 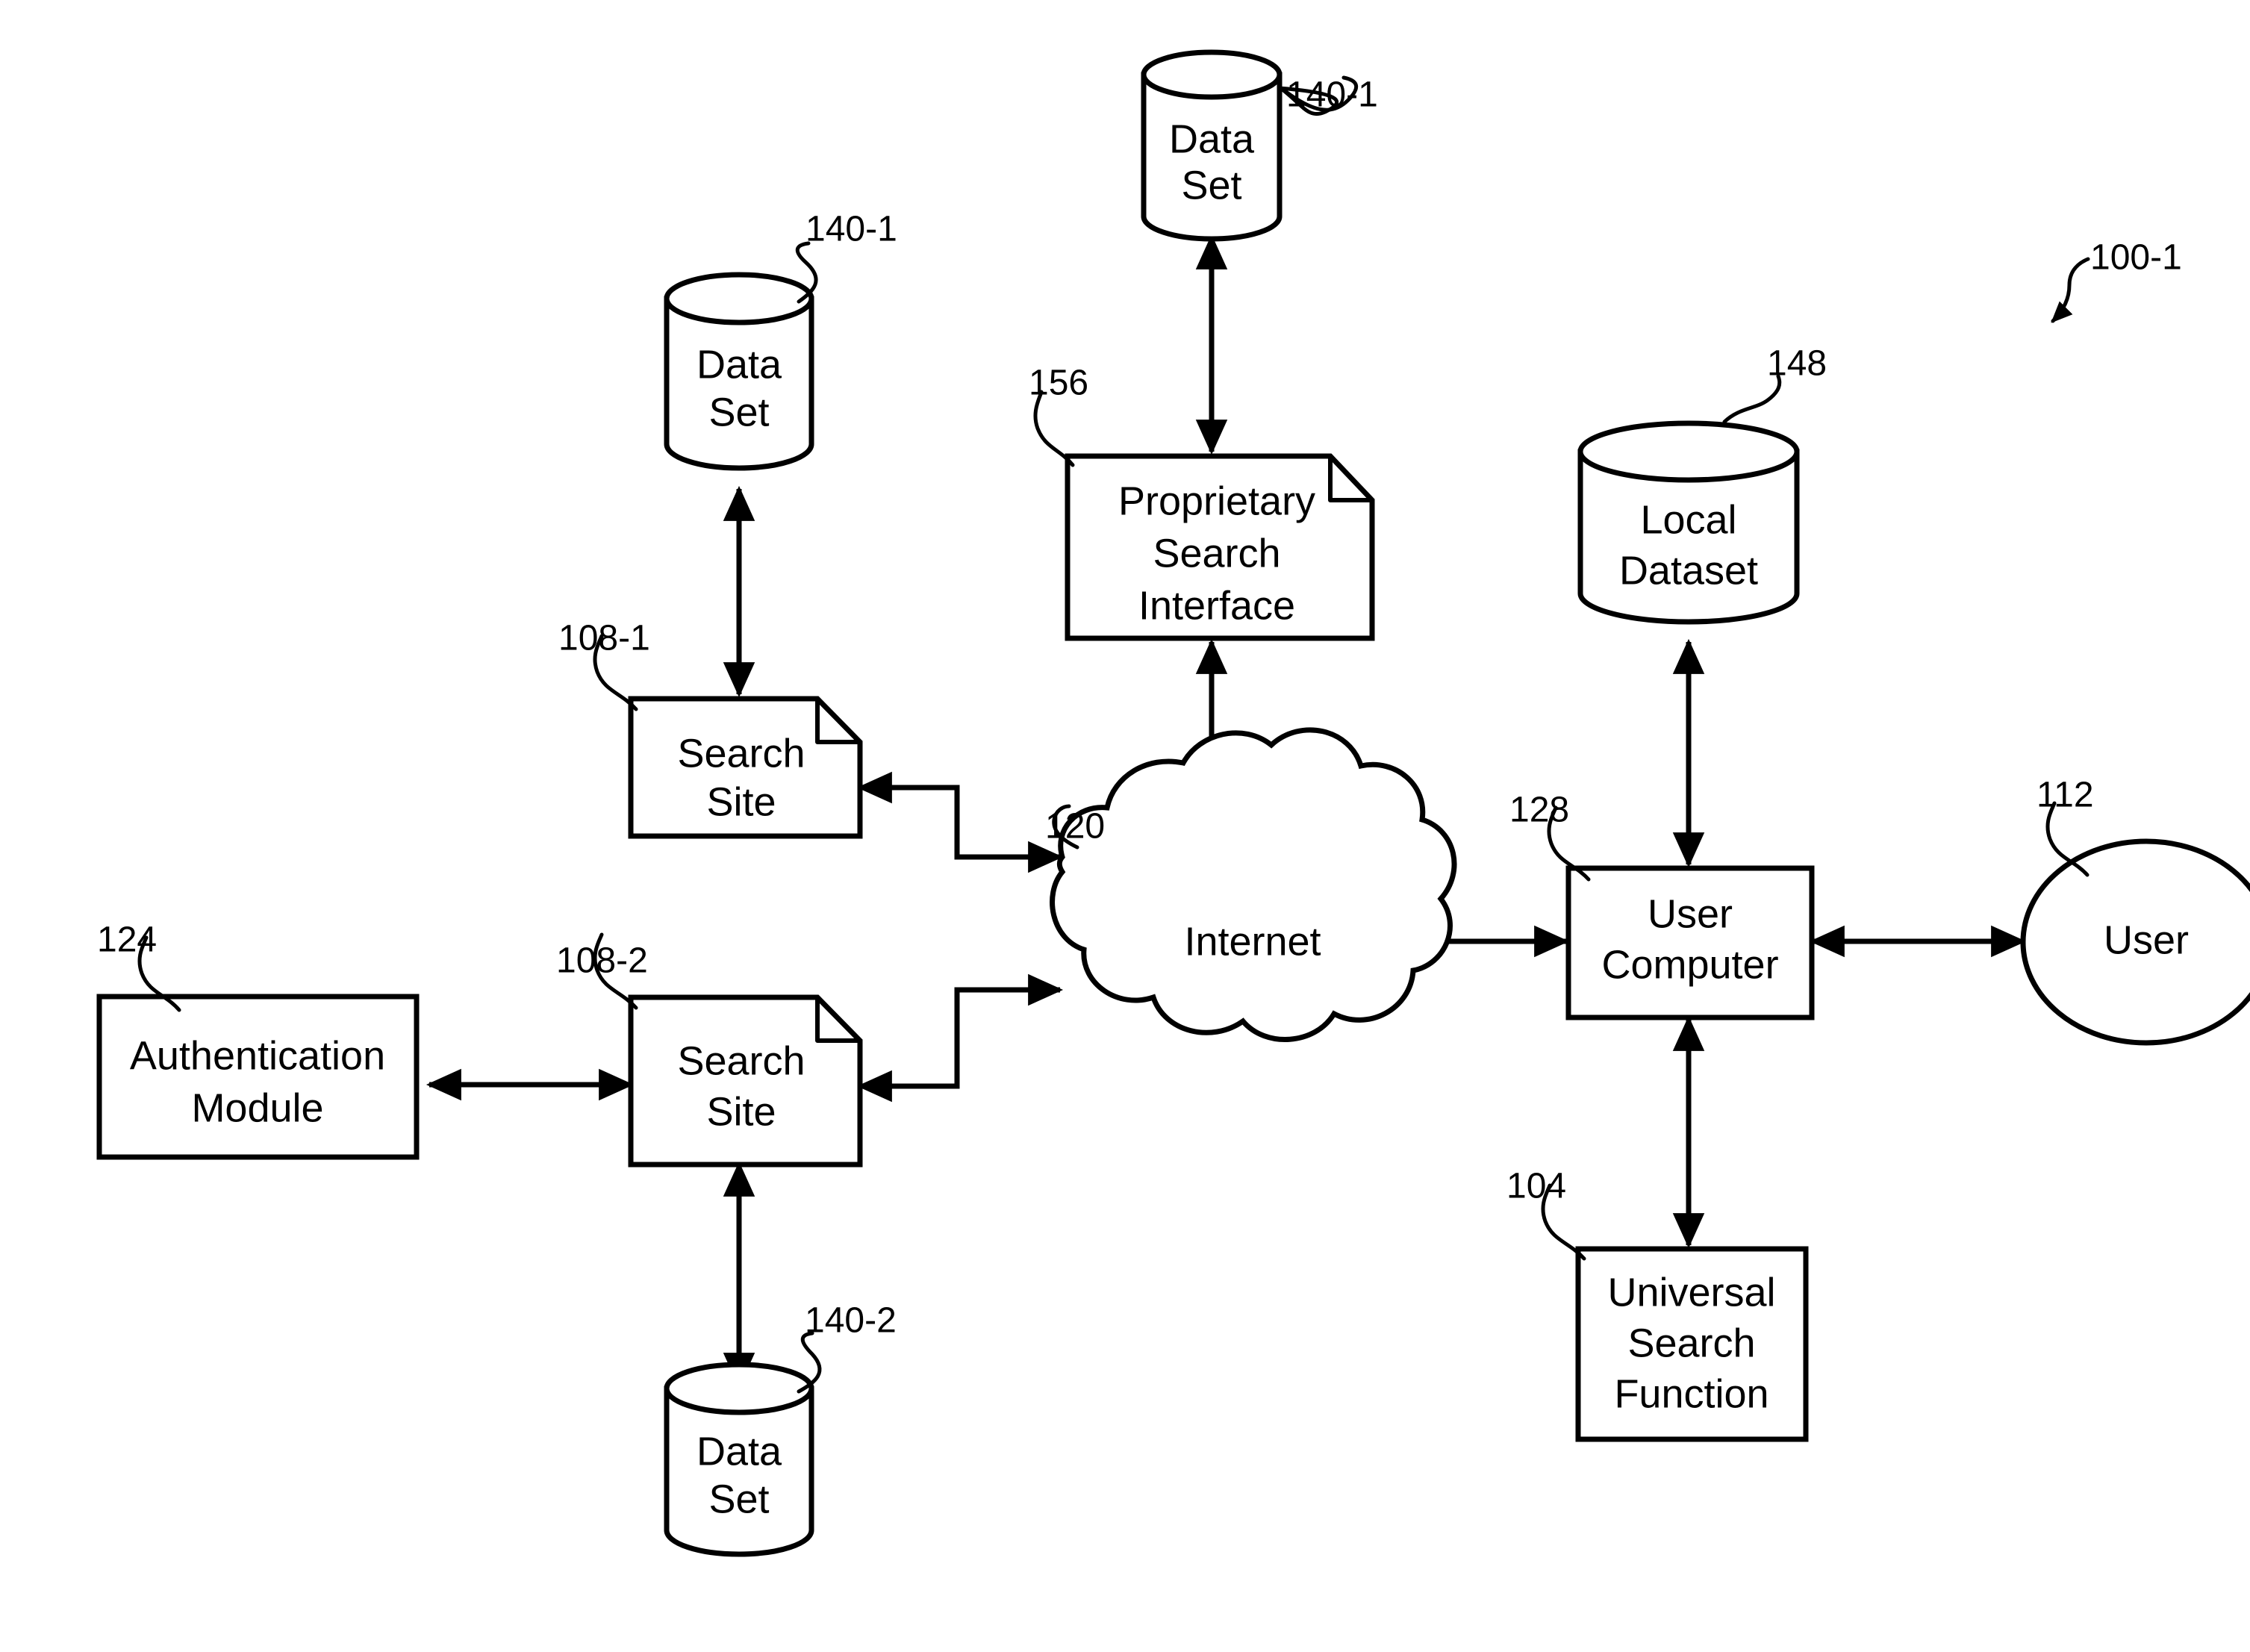 I want to click on node-proprietary-search-interface: Proprietary Search Interface, so click(x=1220, y=547).